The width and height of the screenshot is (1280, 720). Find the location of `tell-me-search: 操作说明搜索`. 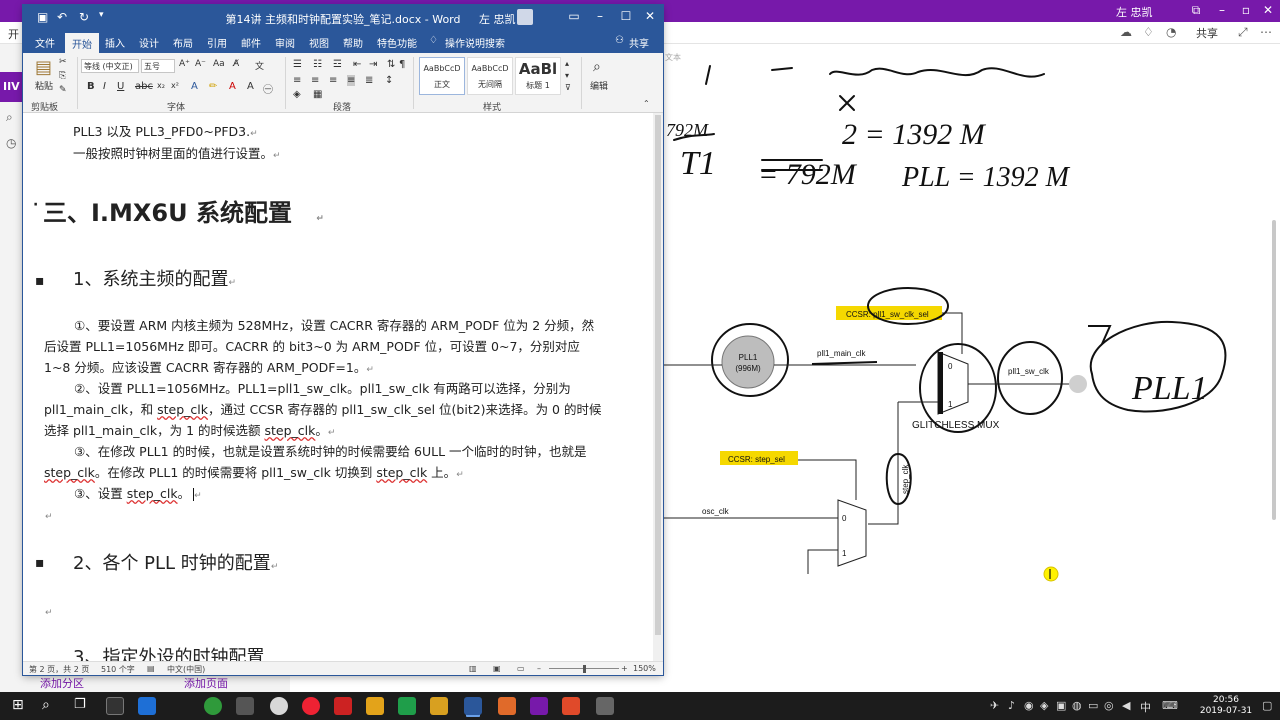

tell-me-search: 操作说明搜索 is located at coordinates (475, 42).